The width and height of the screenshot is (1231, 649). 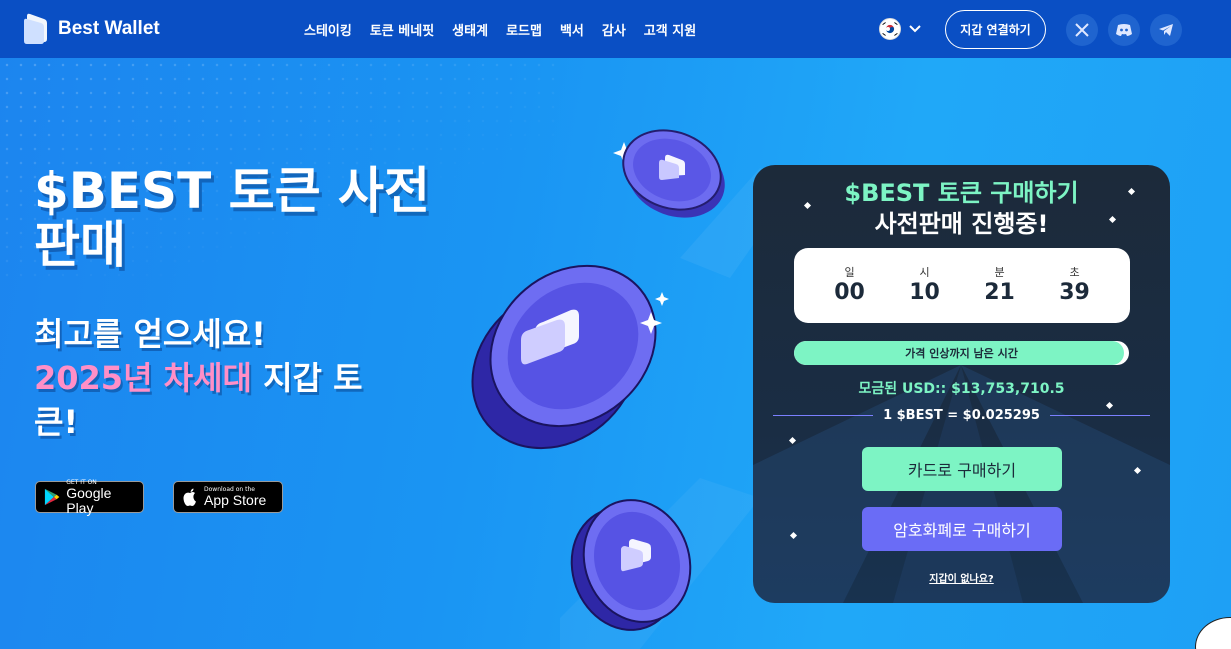 I want to click on token-rate-row: 1 $BEST = $0.025295, so click(x=962, y=415).